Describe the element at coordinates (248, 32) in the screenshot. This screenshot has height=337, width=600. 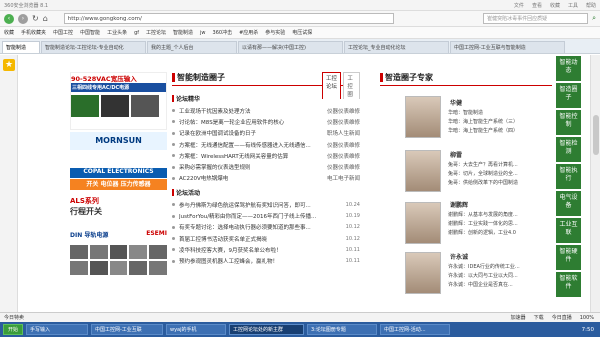
I see `fav-item: #应用杀` at that location.